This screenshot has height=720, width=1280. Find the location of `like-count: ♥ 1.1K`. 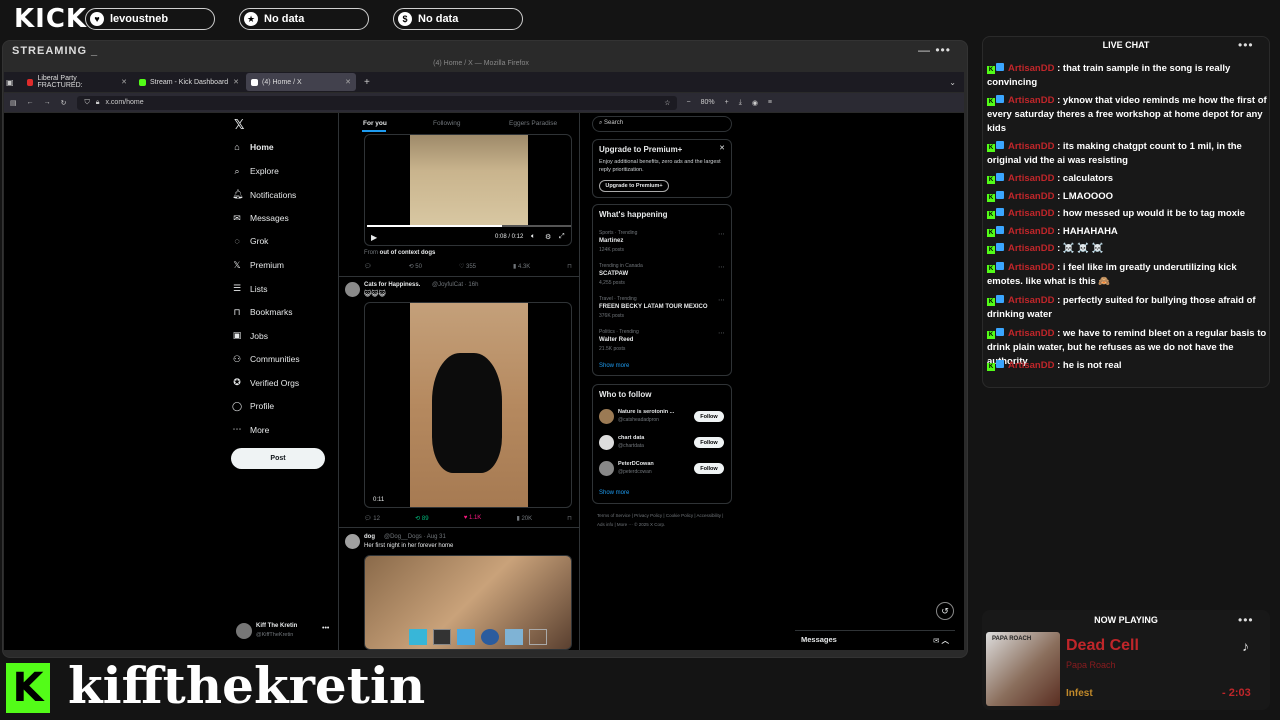

like-count: ♥ 1.1K is located at coordinates (473, 518).